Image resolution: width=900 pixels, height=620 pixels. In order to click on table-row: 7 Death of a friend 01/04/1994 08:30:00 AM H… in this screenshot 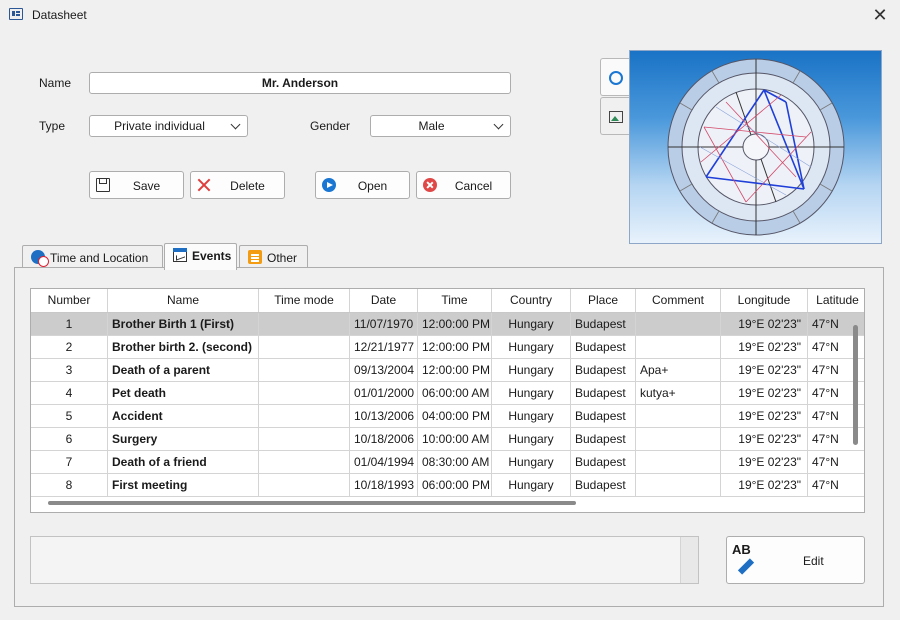, I will do `click(447, 462)`.